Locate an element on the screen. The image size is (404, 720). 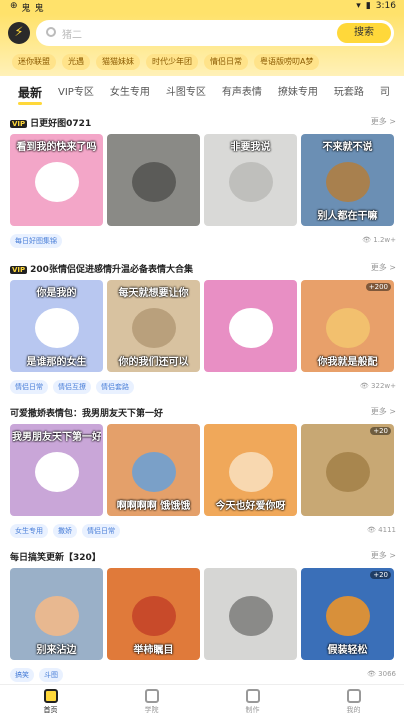
view-count: 👁 4111 is located at coordinates (381, 530).